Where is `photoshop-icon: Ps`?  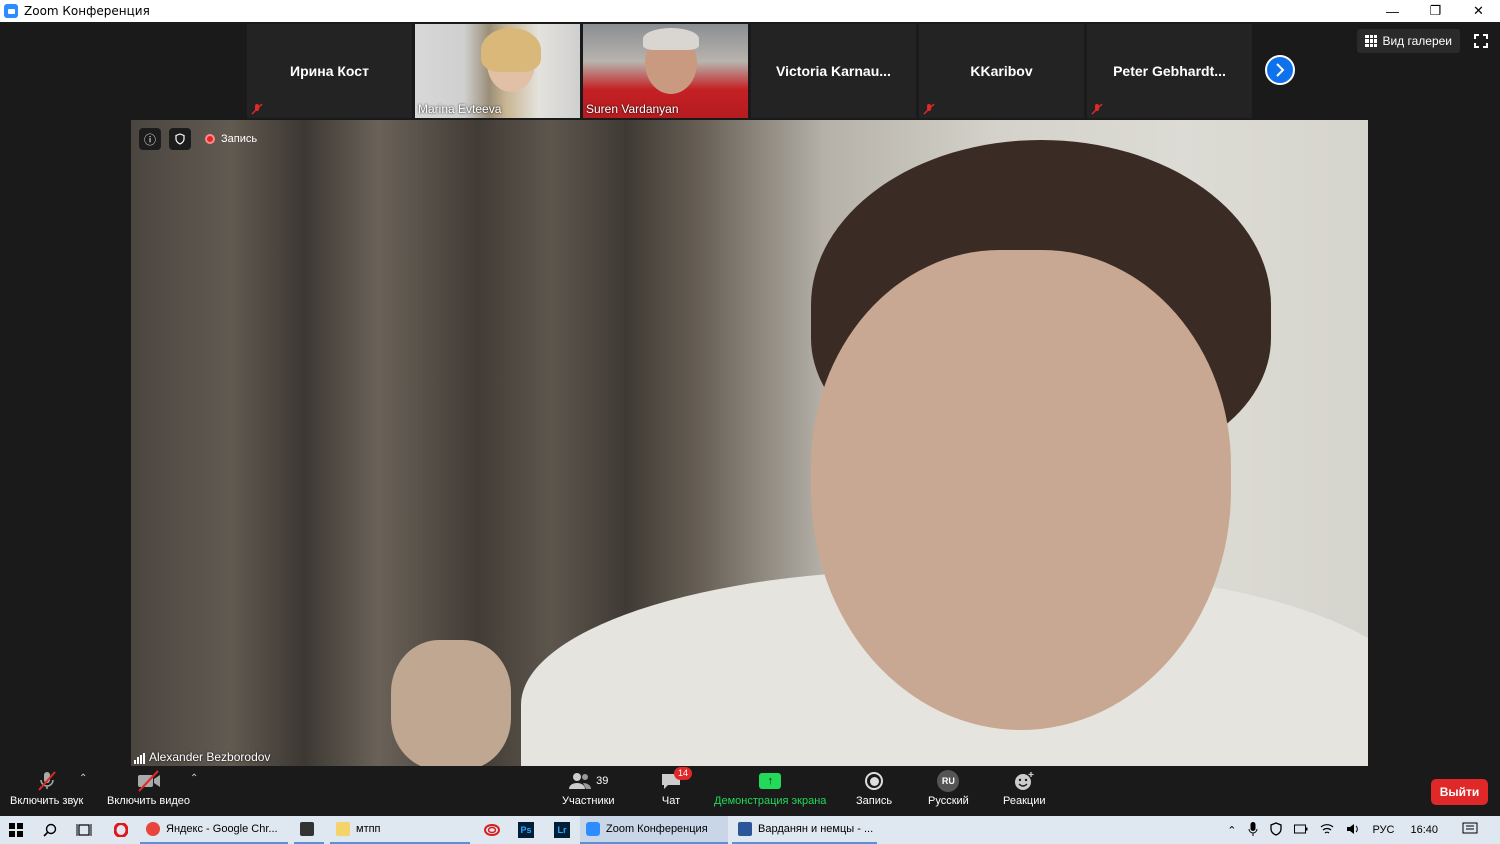
photoshop-icon: Ps is located at coordinates (526, 830).